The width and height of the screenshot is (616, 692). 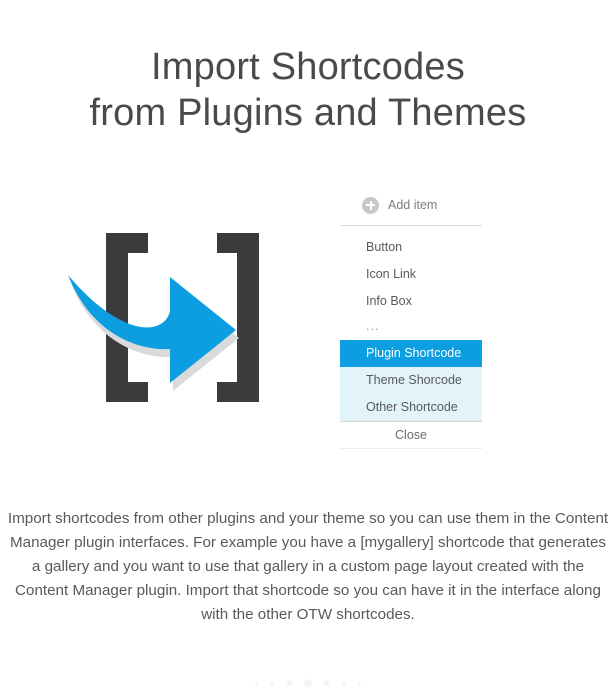 What do you see at coordinates (411, 407) in the screenshot?
I see `menu-item-other-shortcode: Other Shortcode` at bounding box center [411, 407].